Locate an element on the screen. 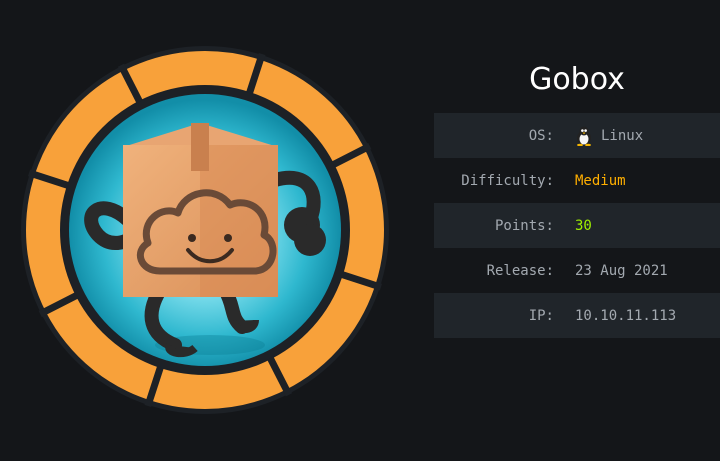 The height and width of the screenshot is (461, 720). release-label: Release: is located at coordinates (520, 270).